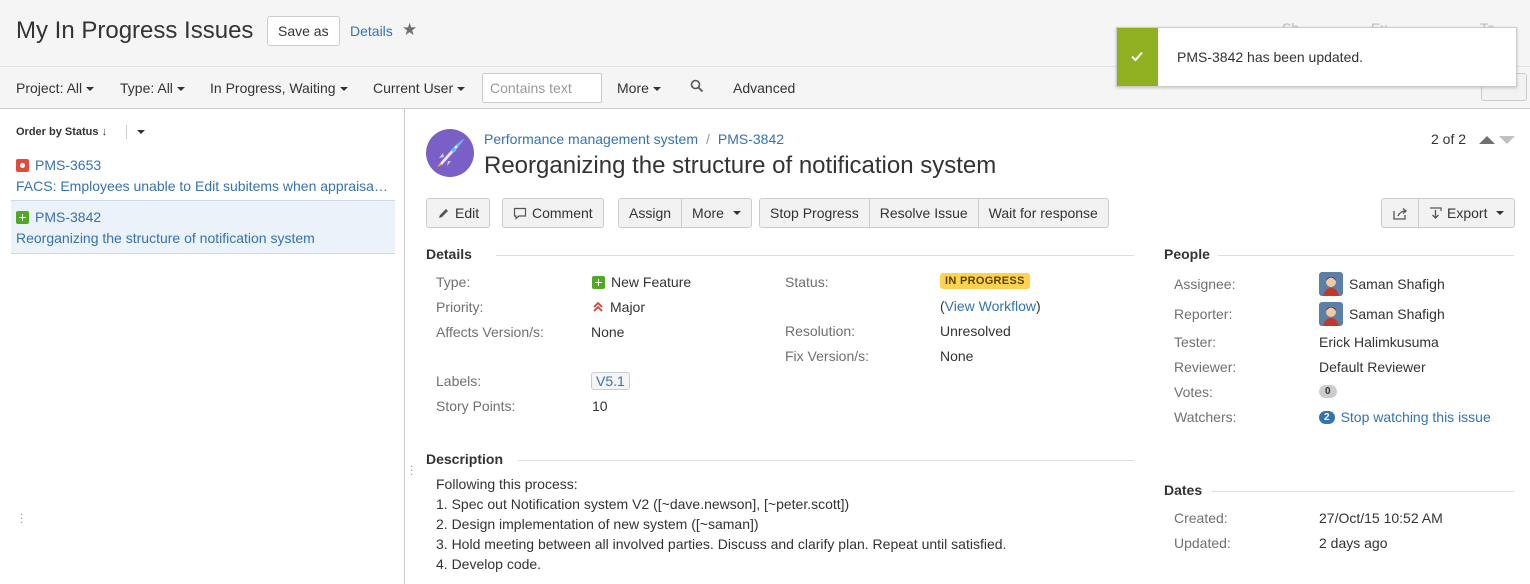 The width and height of the screenshot is (1530, 584). Describe the element at coordinates (520, 213) in the screenshot. I see `comment-icon` at that location.